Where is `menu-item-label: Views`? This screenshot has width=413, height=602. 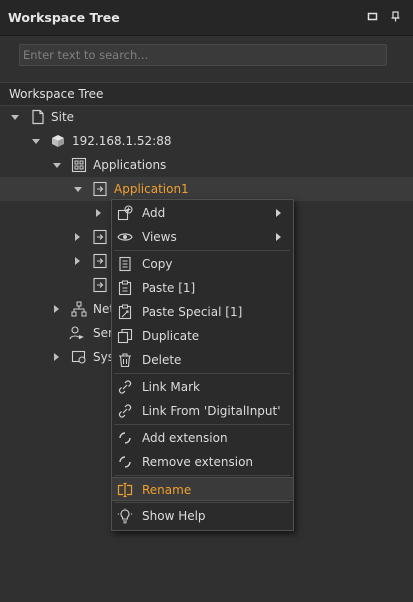
menu-item-label: Views is located at coordinates (159, 237).